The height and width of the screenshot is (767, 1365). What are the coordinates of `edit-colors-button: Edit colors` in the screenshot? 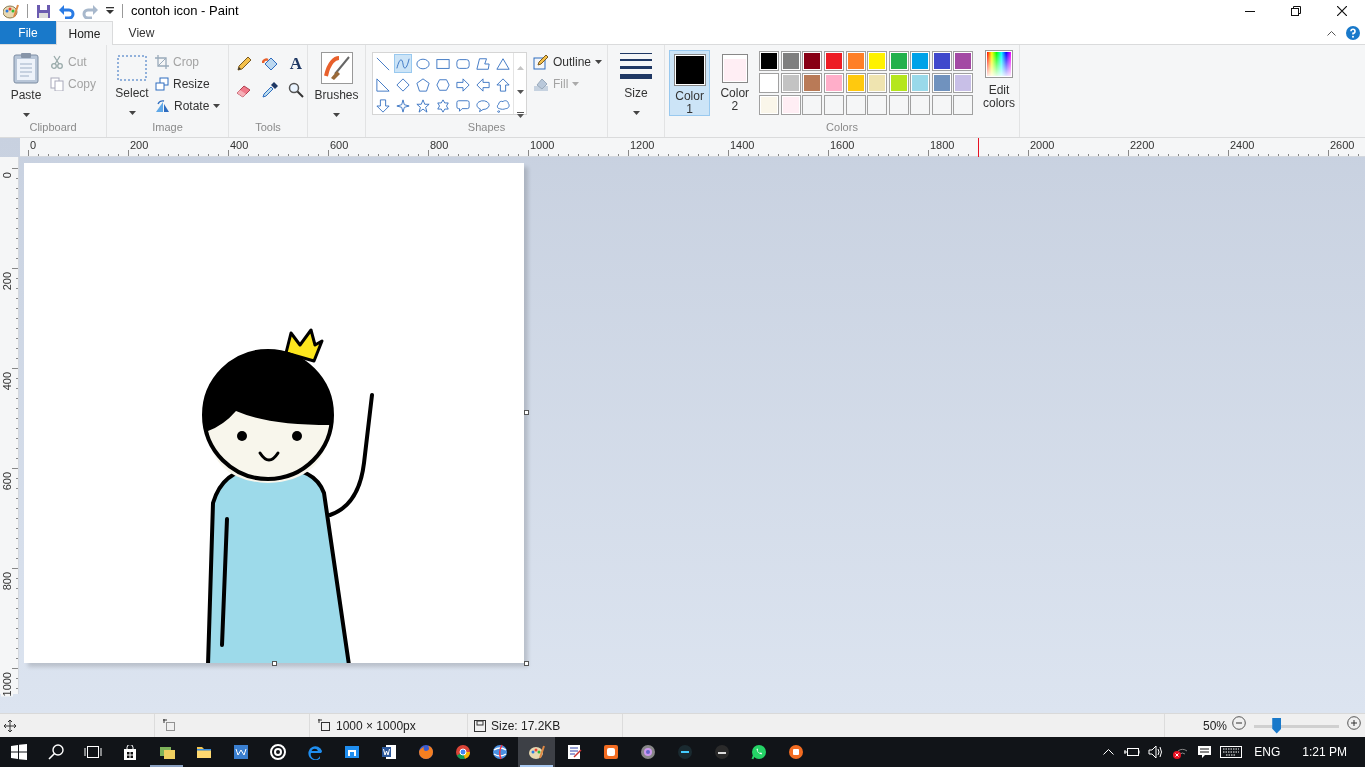 It's located at (999, 83).